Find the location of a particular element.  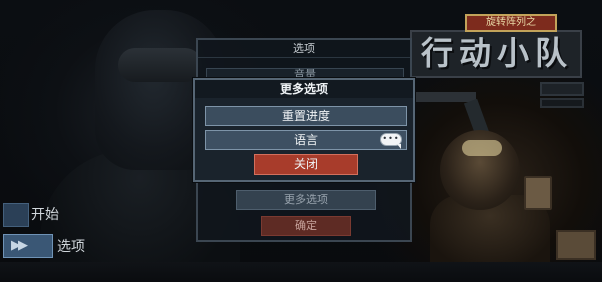

speech-bubble-icon: ••• is located at coordinates (391, 141).